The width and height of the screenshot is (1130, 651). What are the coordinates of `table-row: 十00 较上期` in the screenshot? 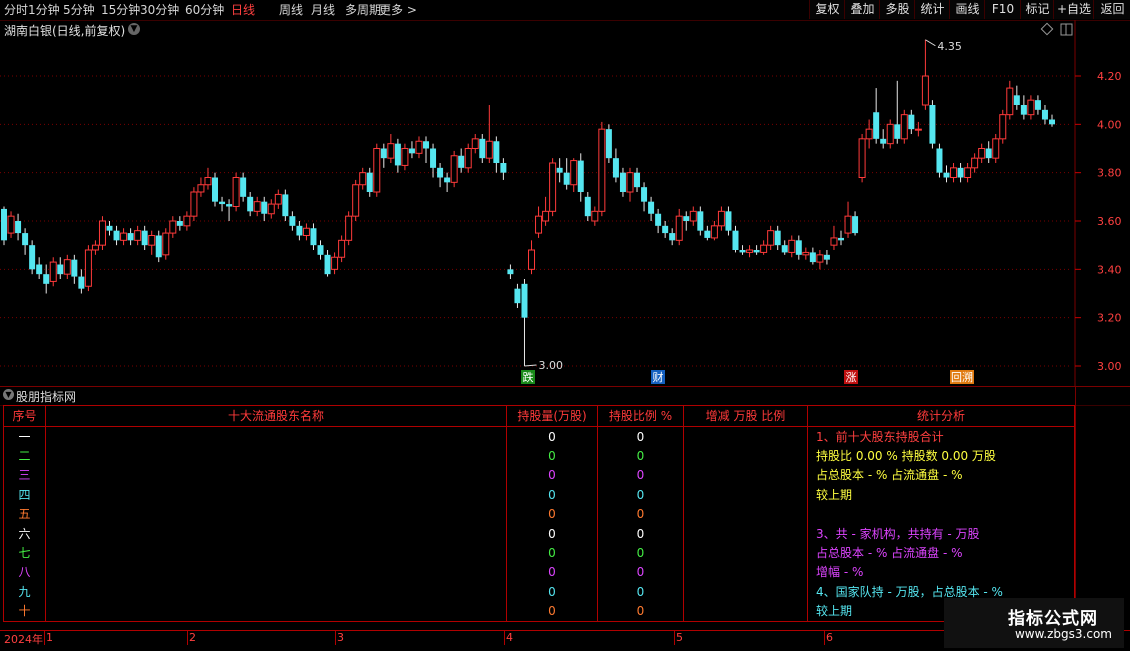 It's located at (539, 611).